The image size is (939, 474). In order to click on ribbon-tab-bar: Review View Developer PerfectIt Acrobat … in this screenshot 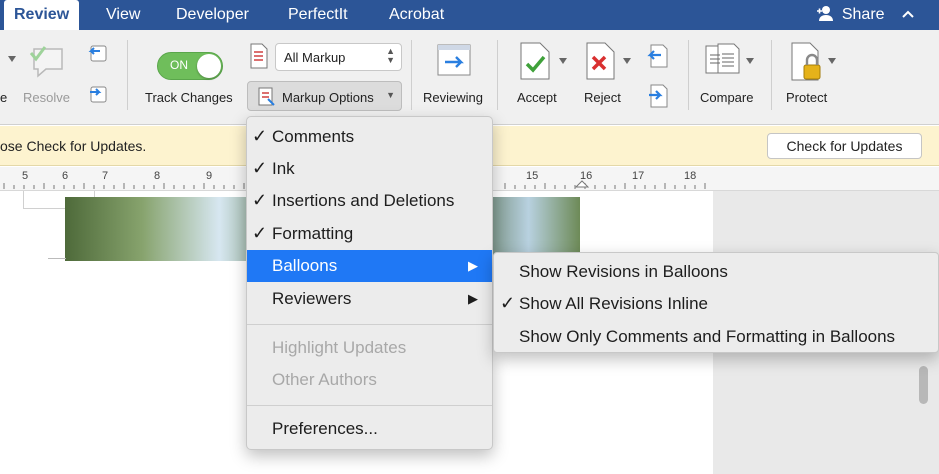, I will do `click(469, 15)`.